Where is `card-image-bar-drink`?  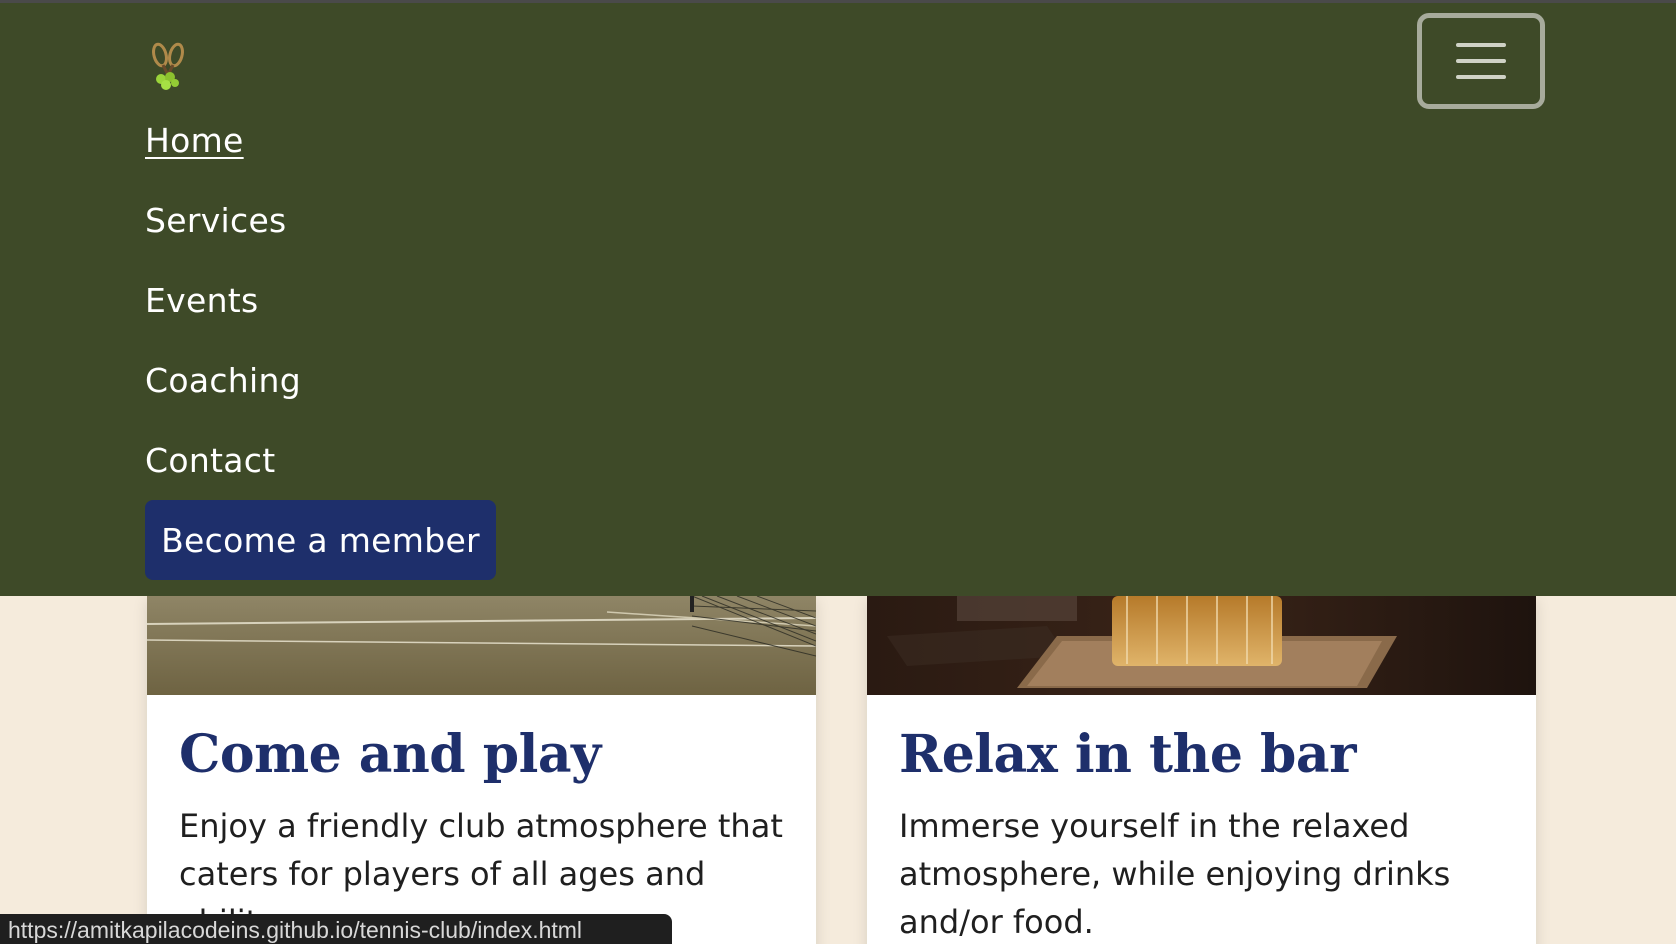
card-image-bar-drink is located at coordinates (1201, 645).